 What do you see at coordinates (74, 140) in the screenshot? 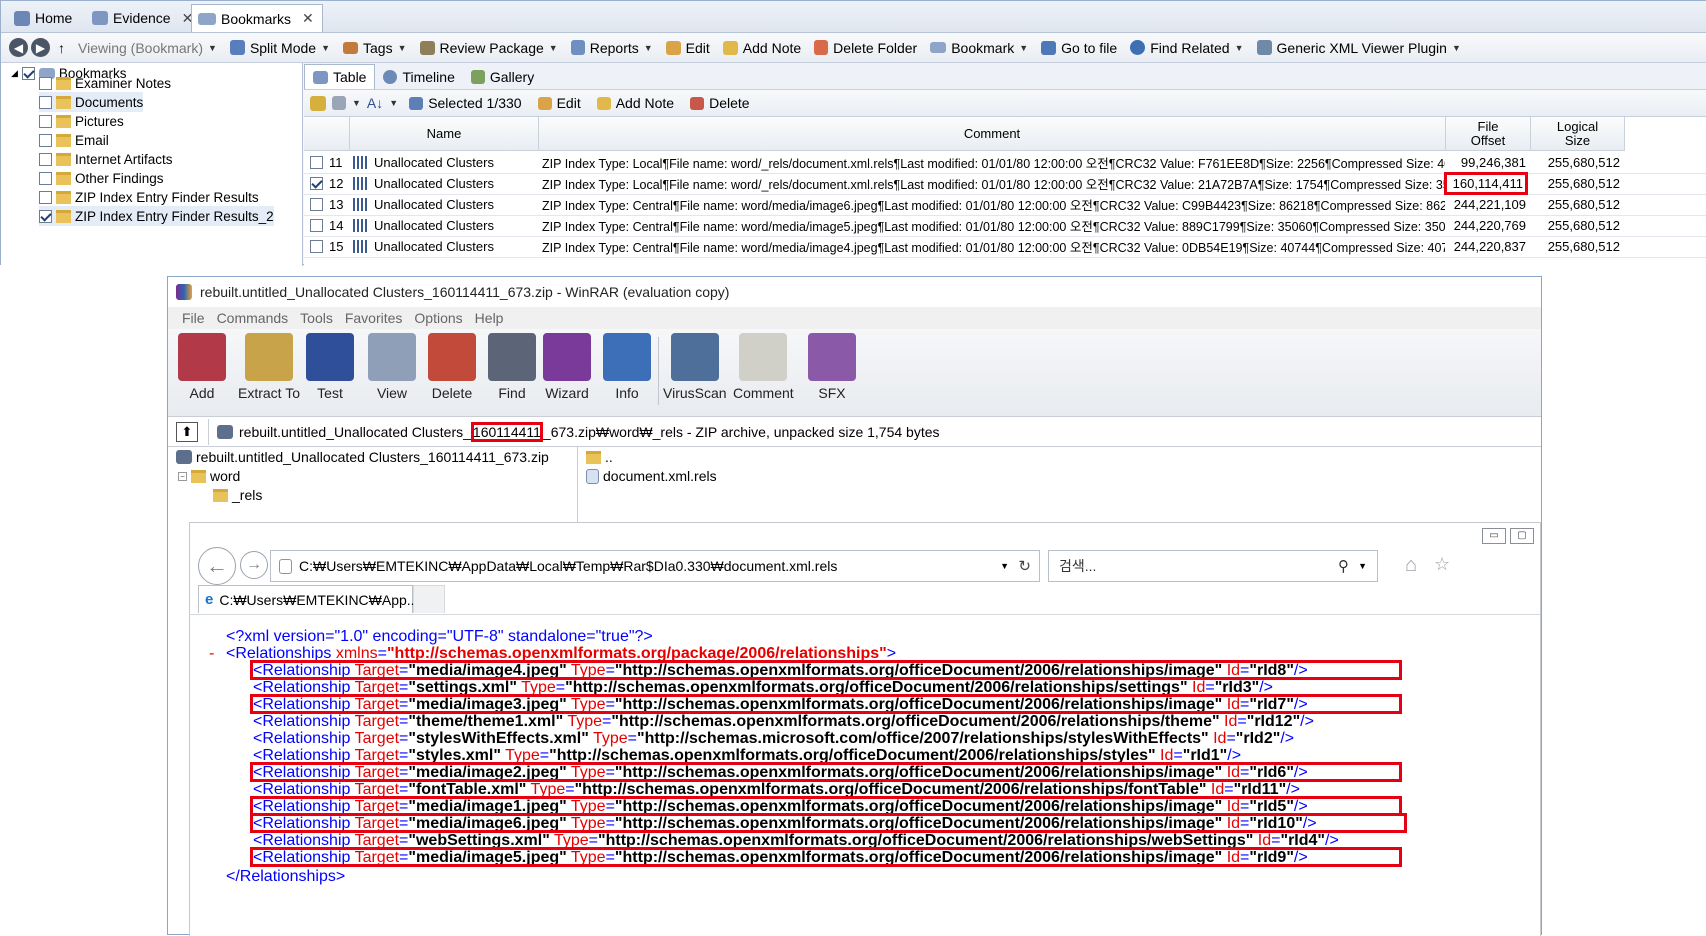
I see `tree-item-email: Email` at bounding box center [74, 140].